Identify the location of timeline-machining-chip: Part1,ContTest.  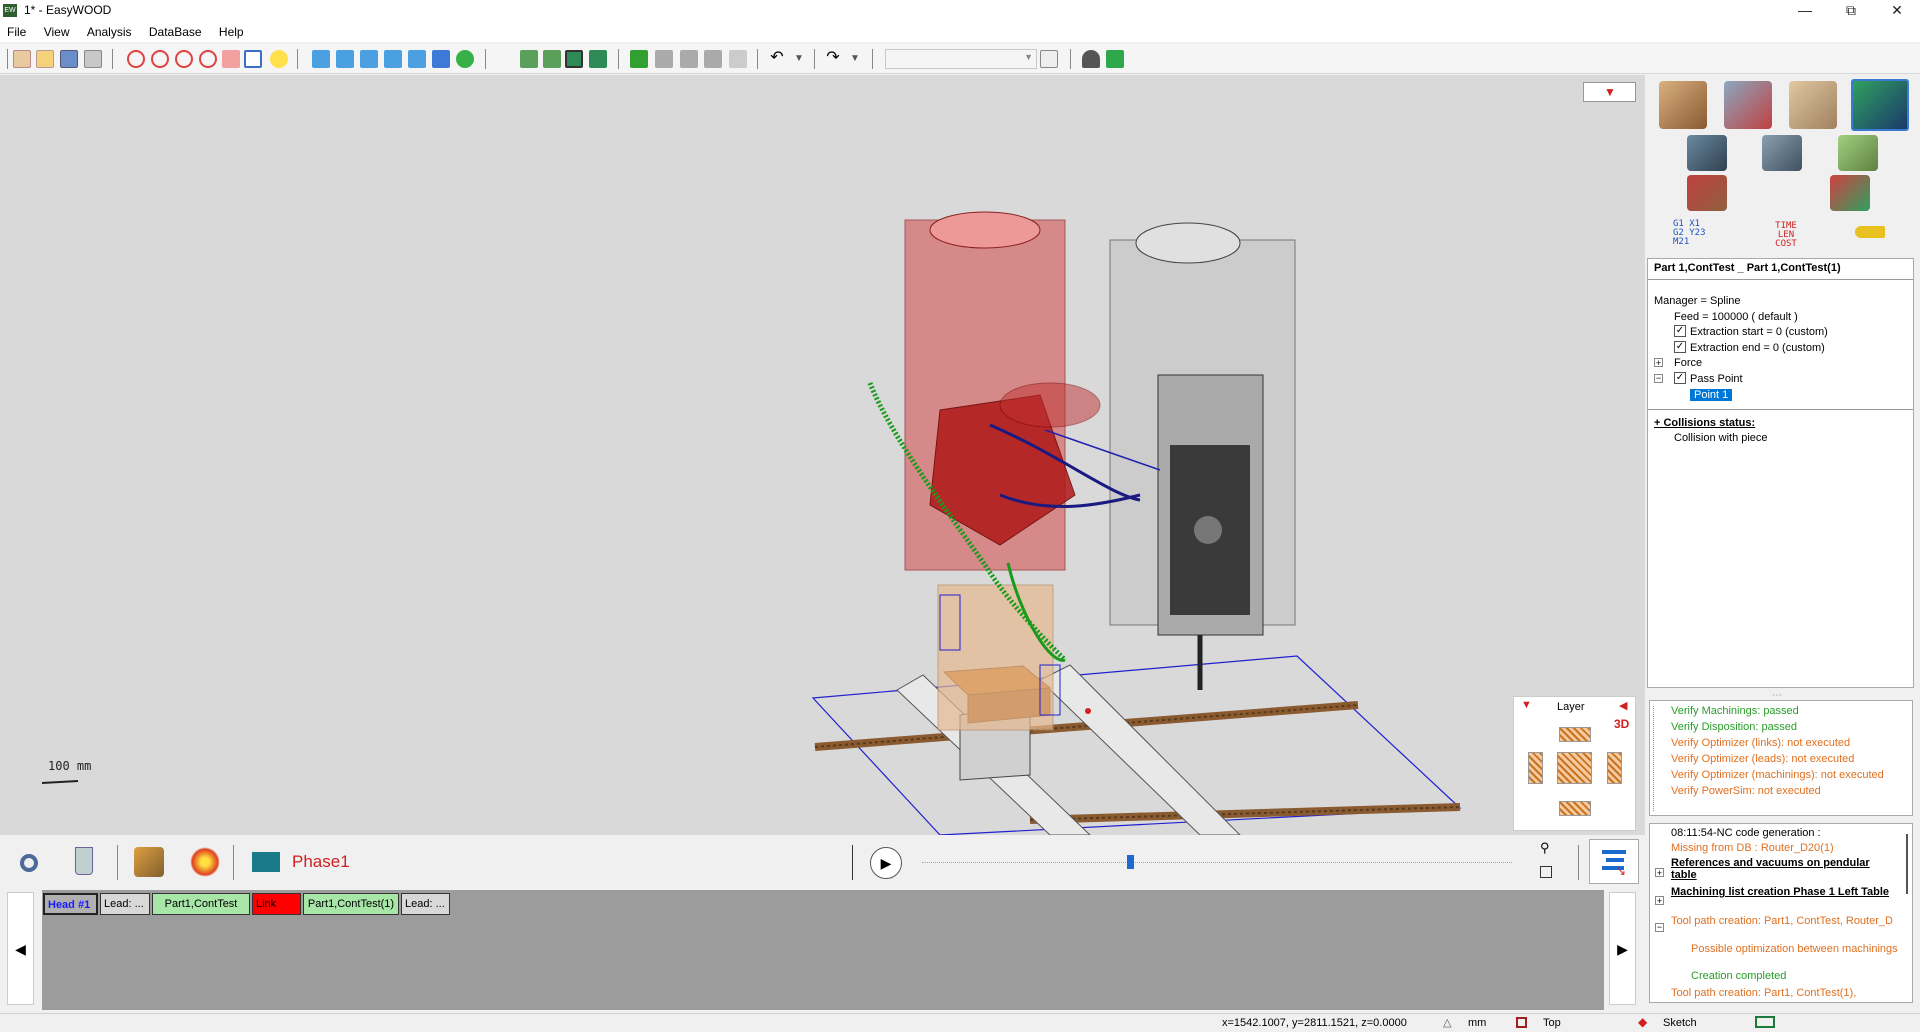
(201, 904).